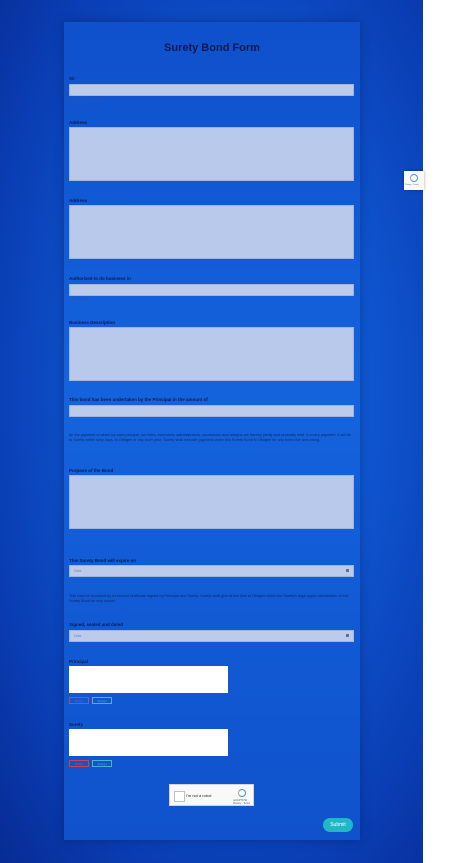 The image size is (474, 863). What do you see at coordinates (211, 154) in the screenshot?
I see `address-1-textarea` at bounding box center [211, 154].